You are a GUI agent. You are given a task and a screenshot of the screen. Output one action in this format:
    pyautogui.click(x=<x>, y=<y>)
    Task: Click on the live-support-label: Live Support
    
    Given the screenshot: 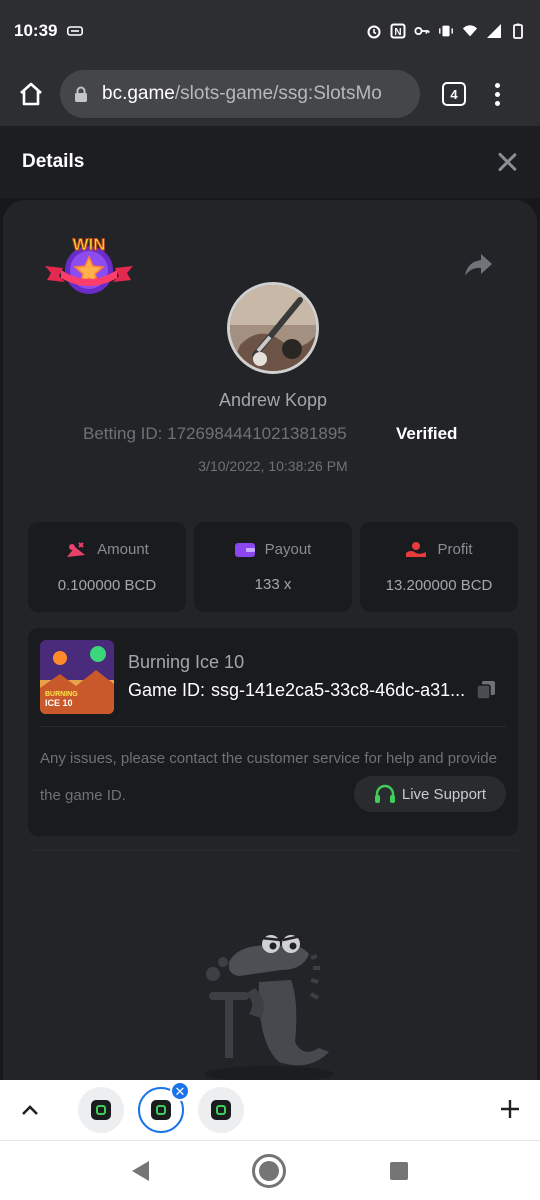 What is the action you would take?
    pyautogui.click(x=444, y=794)
    